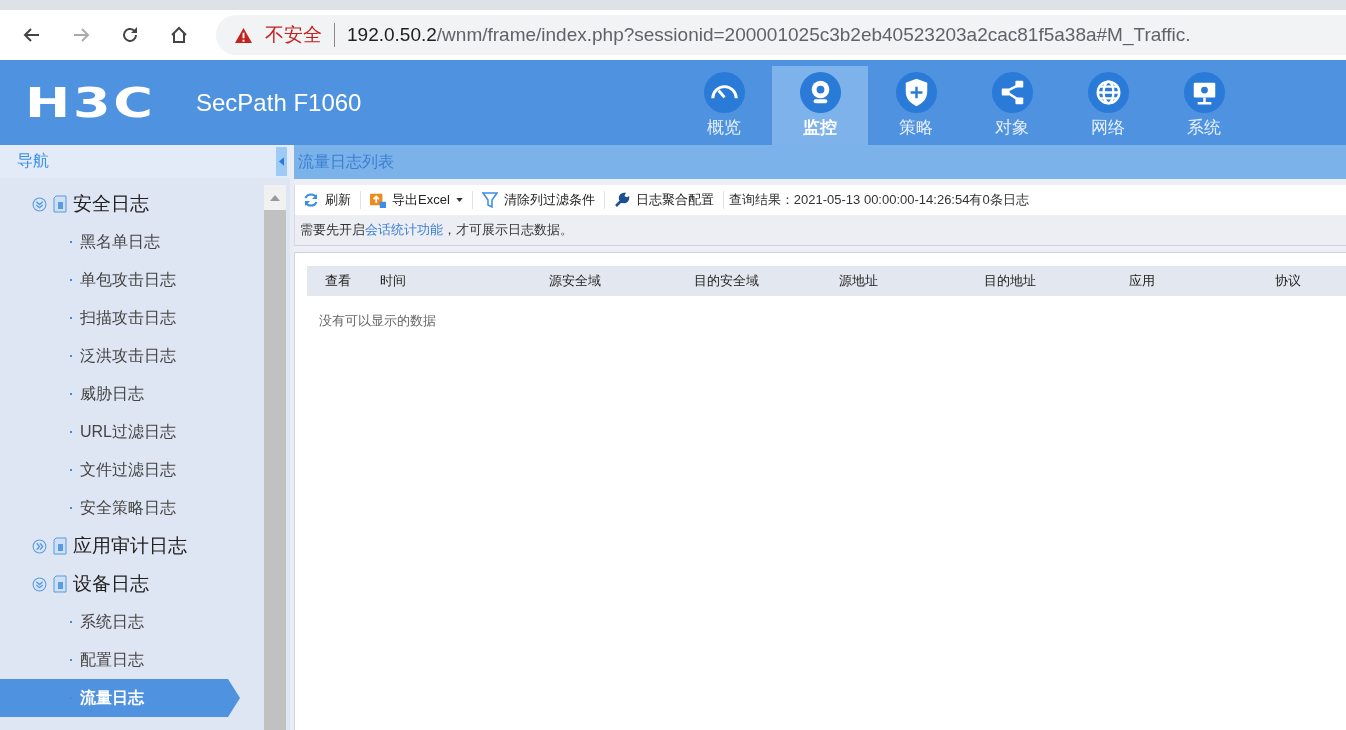  Describe the element at coordinates (39, 546) in the screenshot. I see `collapsed-icon` at that location.